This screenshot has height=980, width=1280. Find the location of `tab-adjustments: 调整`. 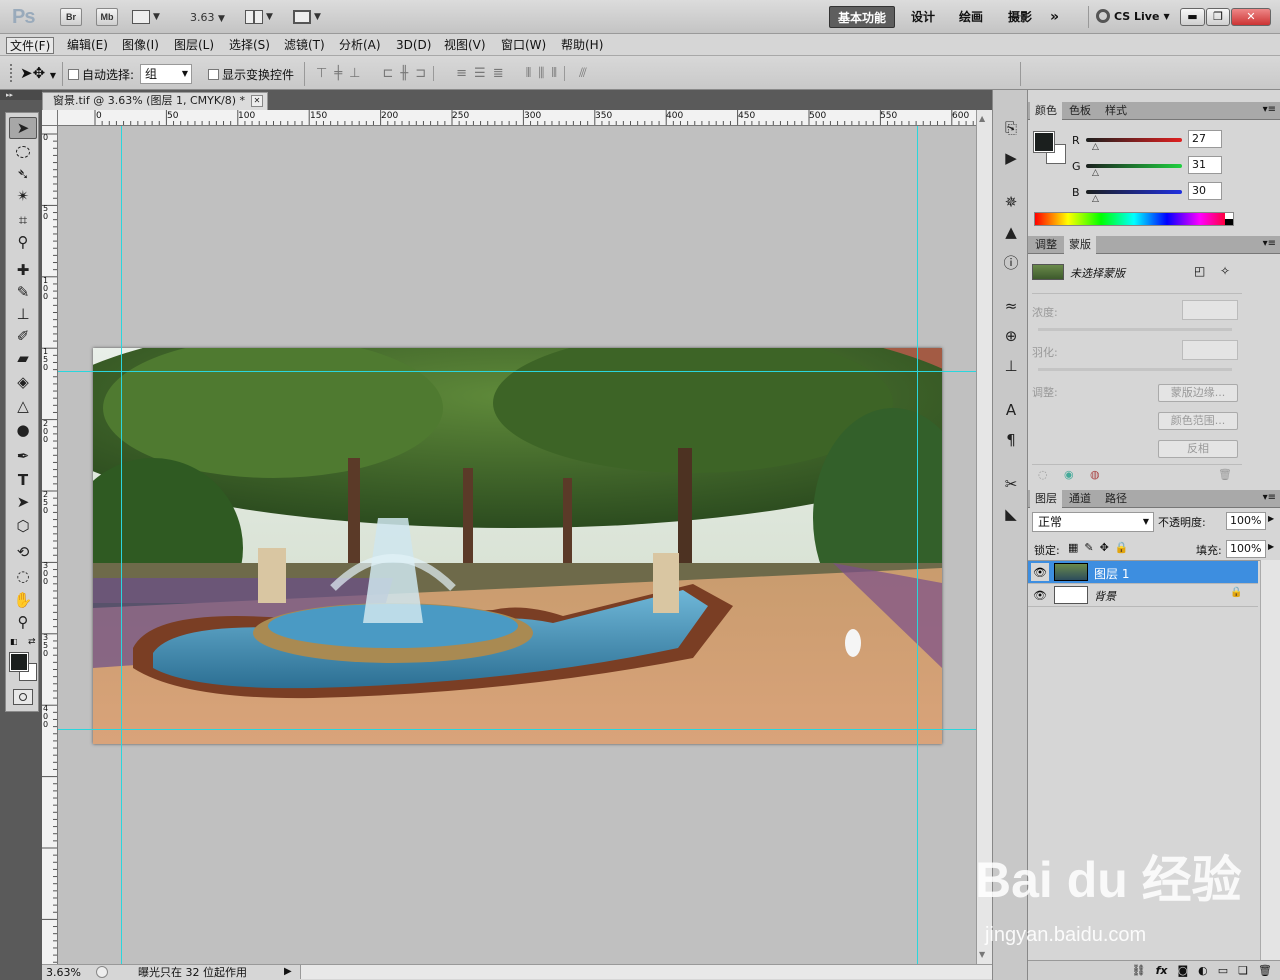

tab-adjustments: 调整 is located at coordinates (1046, 245).